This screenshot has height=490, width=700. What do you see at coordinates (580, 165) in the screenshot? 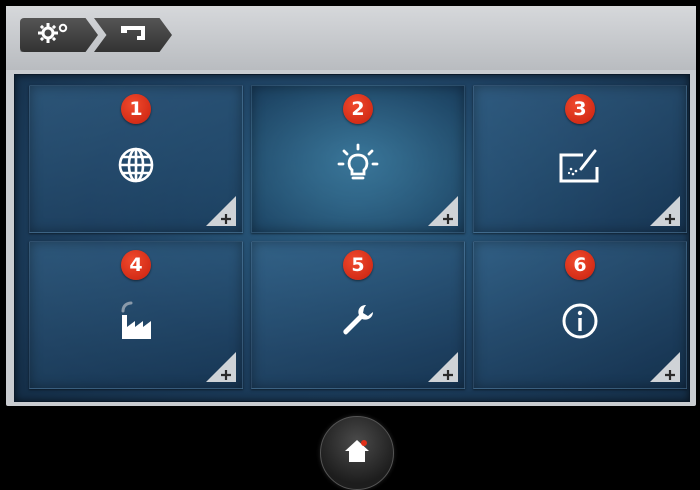
I see `touchscreen-calibration-icon` at bounding box center [580, 165].